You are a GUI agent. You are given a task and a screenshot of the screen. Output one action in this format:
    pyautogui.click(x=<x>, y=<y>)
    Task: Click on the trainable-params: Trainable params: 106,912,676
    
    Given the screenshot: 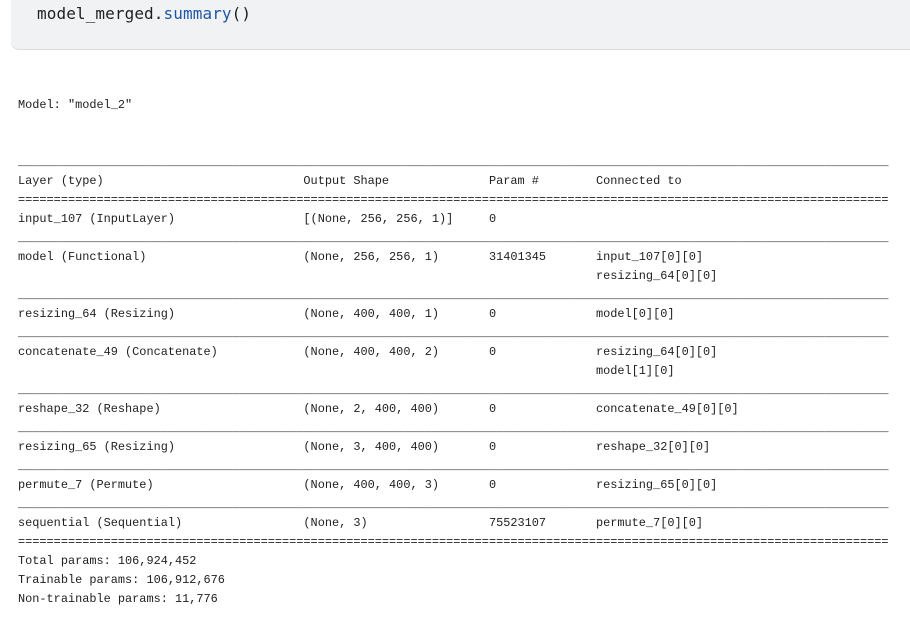 What is the action you would take?
    pyautogui.click(x=121, y=580)
    